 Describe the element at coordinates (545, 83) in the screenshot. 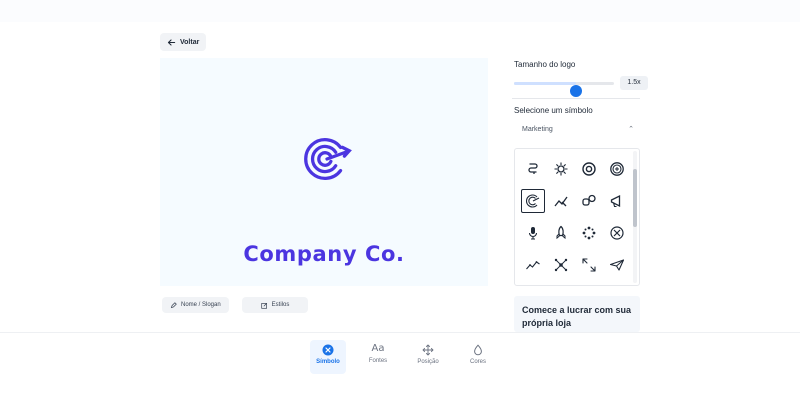

I see `size-slider-fill` at that location.